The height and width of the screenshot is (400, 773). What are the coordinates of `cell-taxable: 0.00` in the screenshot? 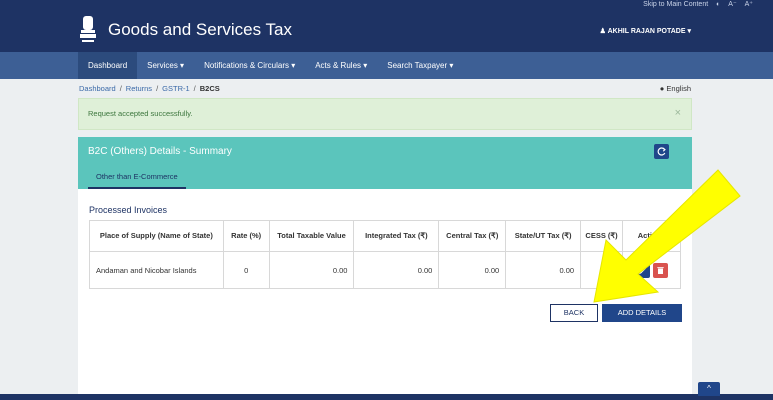 It's located at (311, 270).